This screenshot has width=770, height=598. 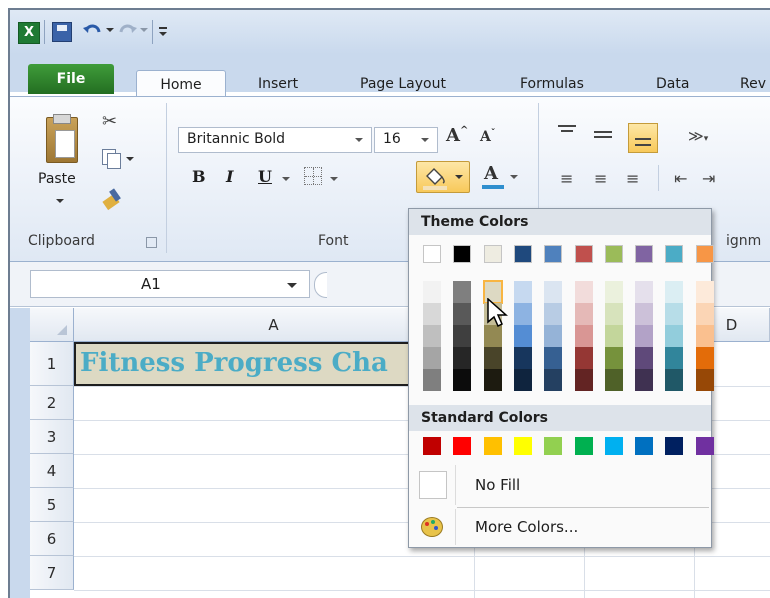 I want to click on cut-icon: ✂, so click(x=112, y=122).